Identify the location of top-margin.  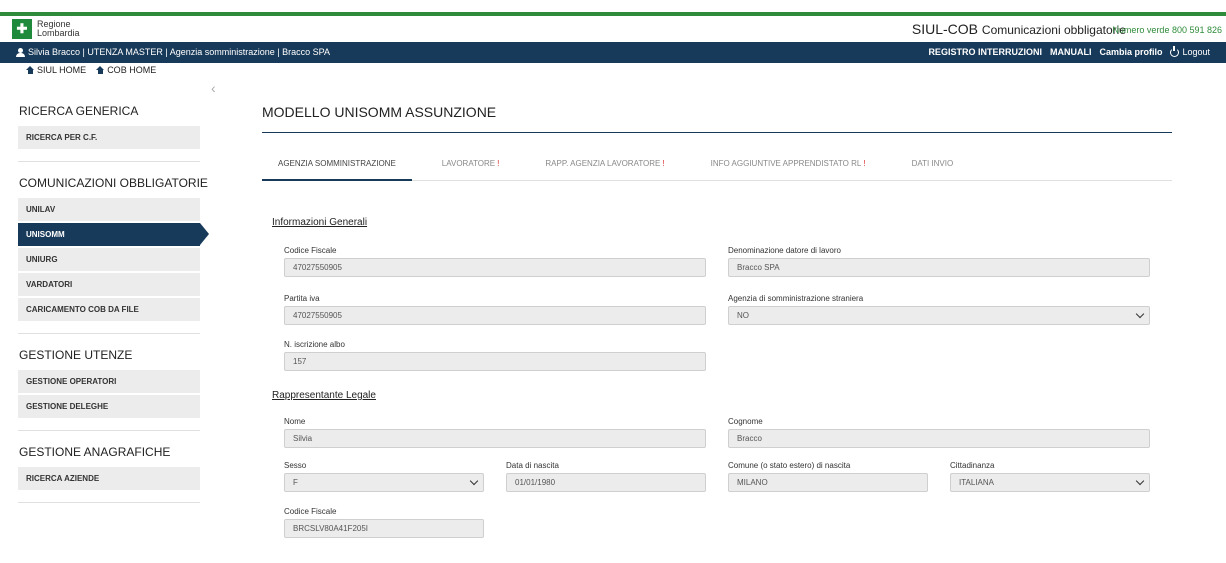
(613, 6).